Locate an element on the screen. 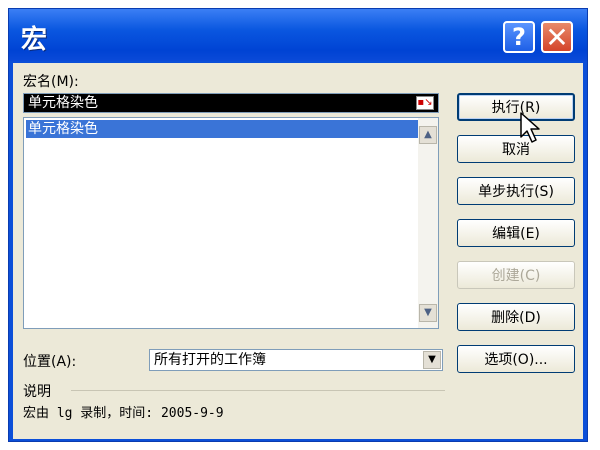 This screenshot has width=600, height=450. collapse-dialog-icon: ▪↘ is located at coordinates (425, 103).